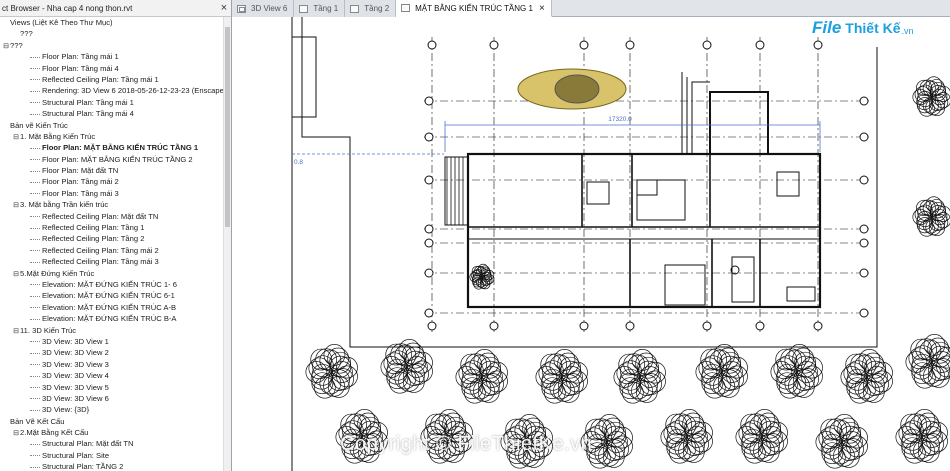 The width and height of the screenshot is (950, 471). Describe the element at coordinates (743, 279) in the screenshot. I see `bathroom-fixtures` at that location.